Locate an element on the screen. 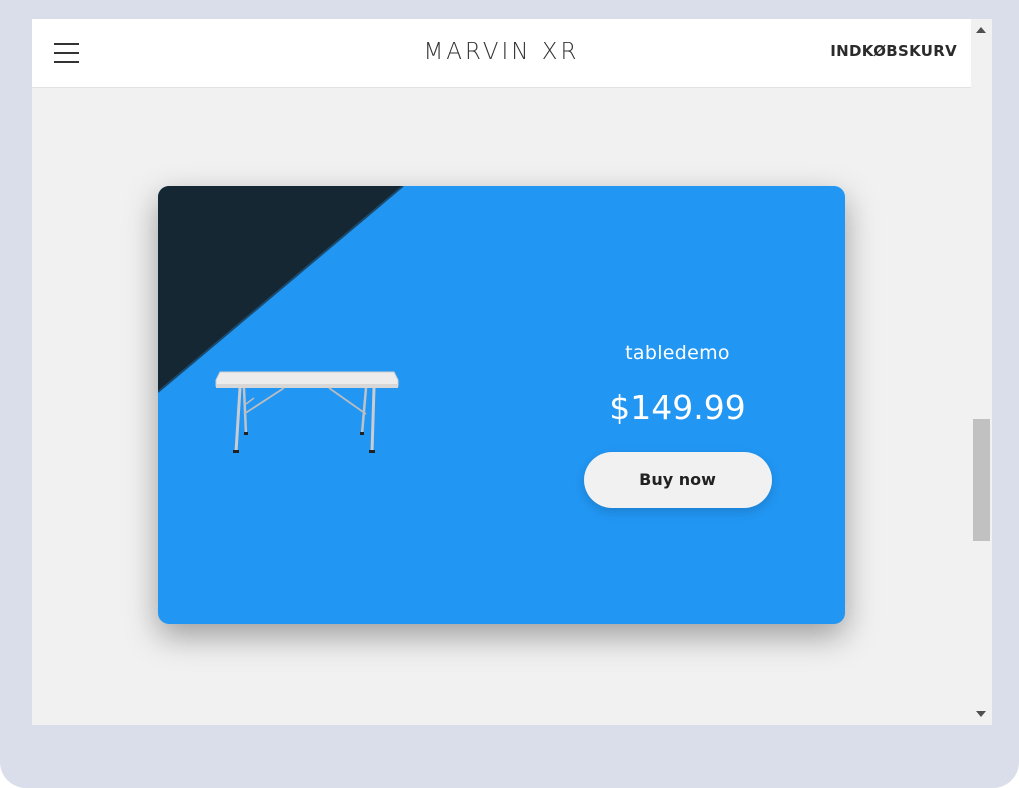 Image resolution: width=1019 pixels, height=788 pixels. scroll-down-arrow-icon is located at coordinates (981, 714).